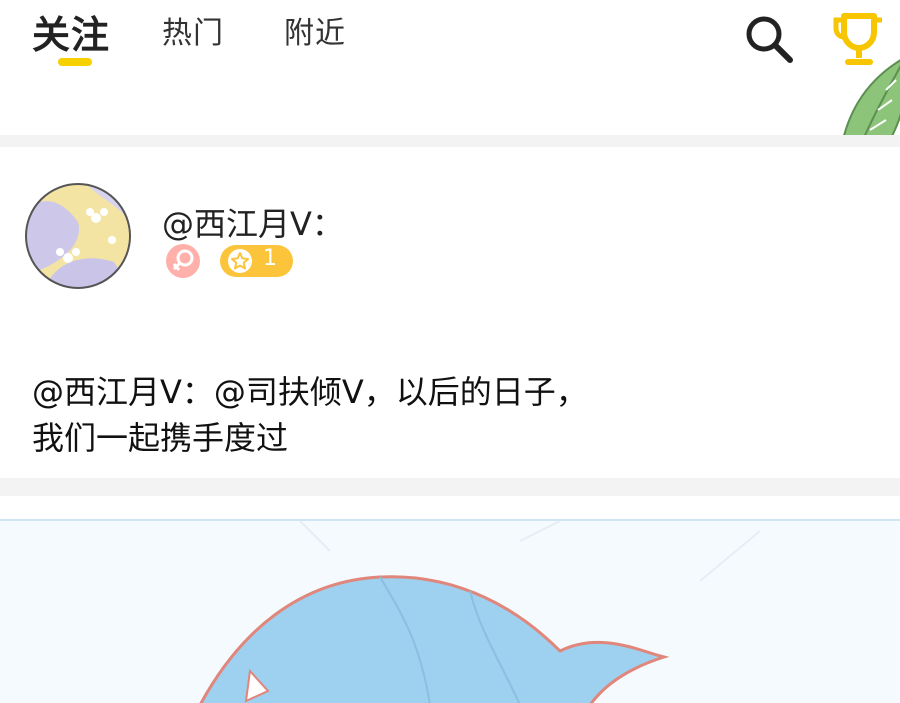 This screenshot has height=703, width=900. What do you see at coordinates (78, 236) in the screenshot?
I see `avatar` at bounding box center [78, 236].